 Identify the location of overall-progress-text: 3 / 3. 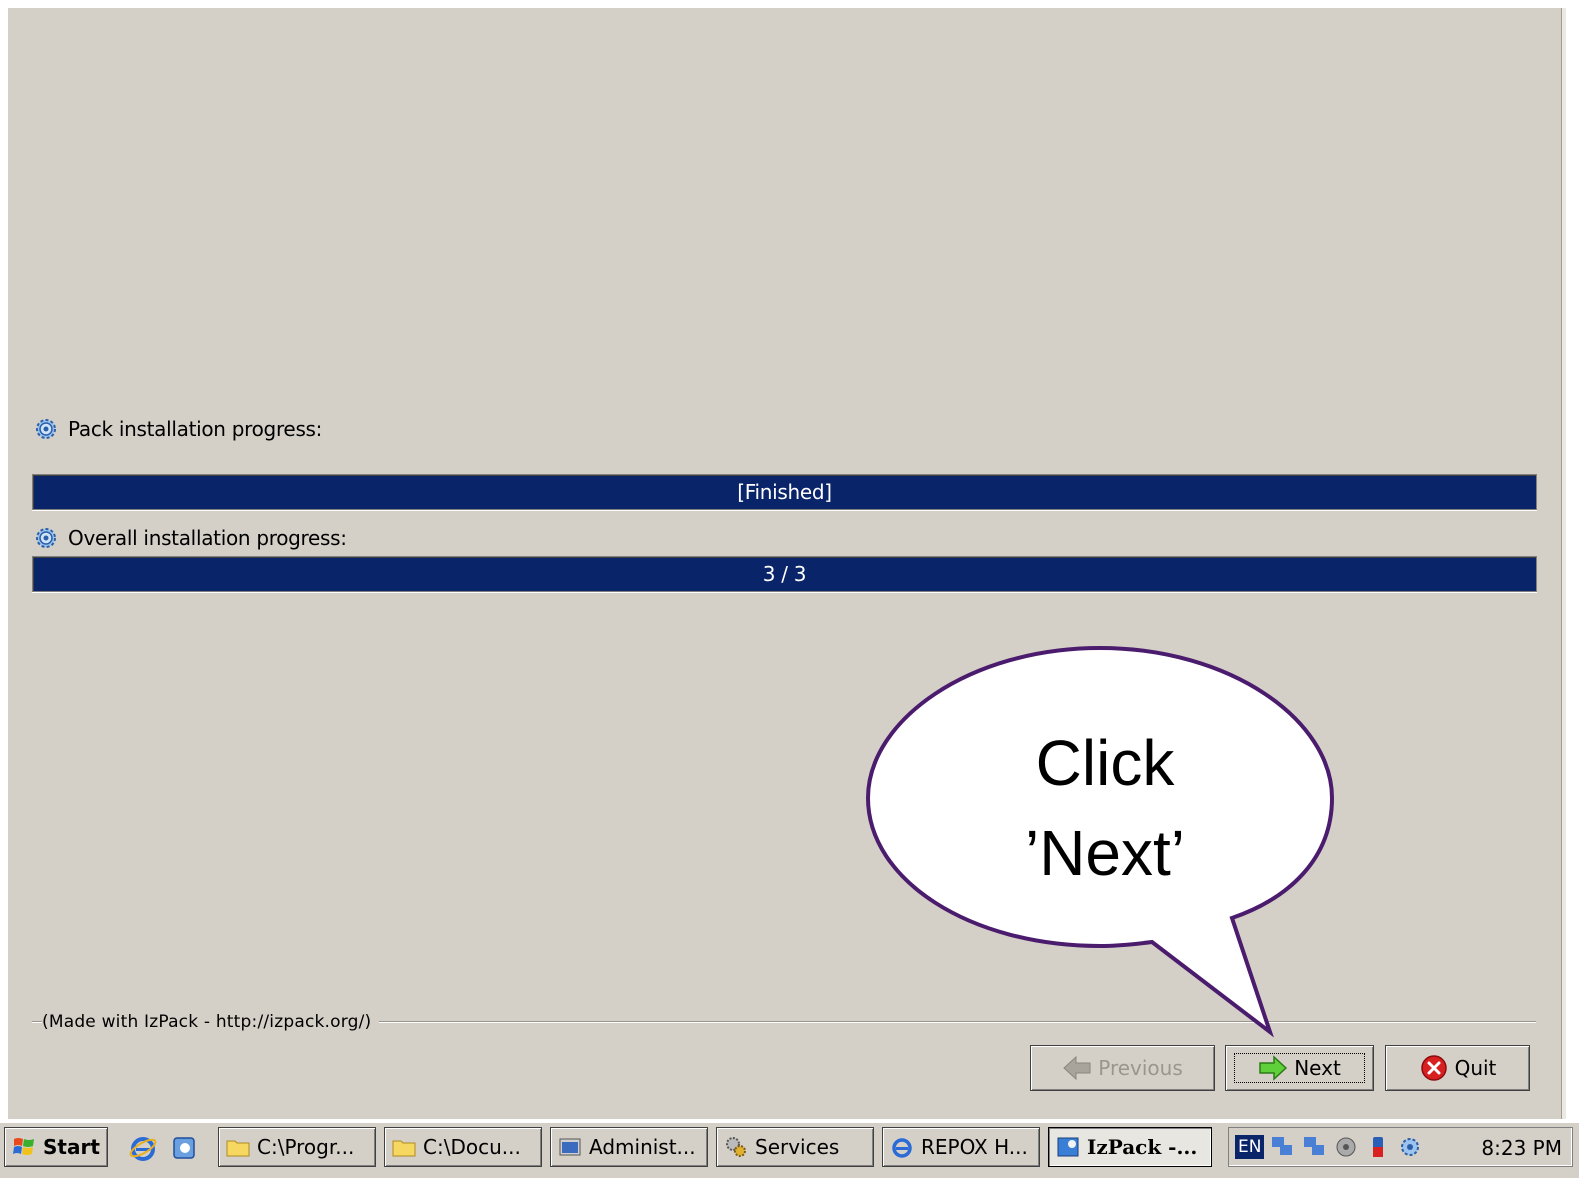
(784, 574).